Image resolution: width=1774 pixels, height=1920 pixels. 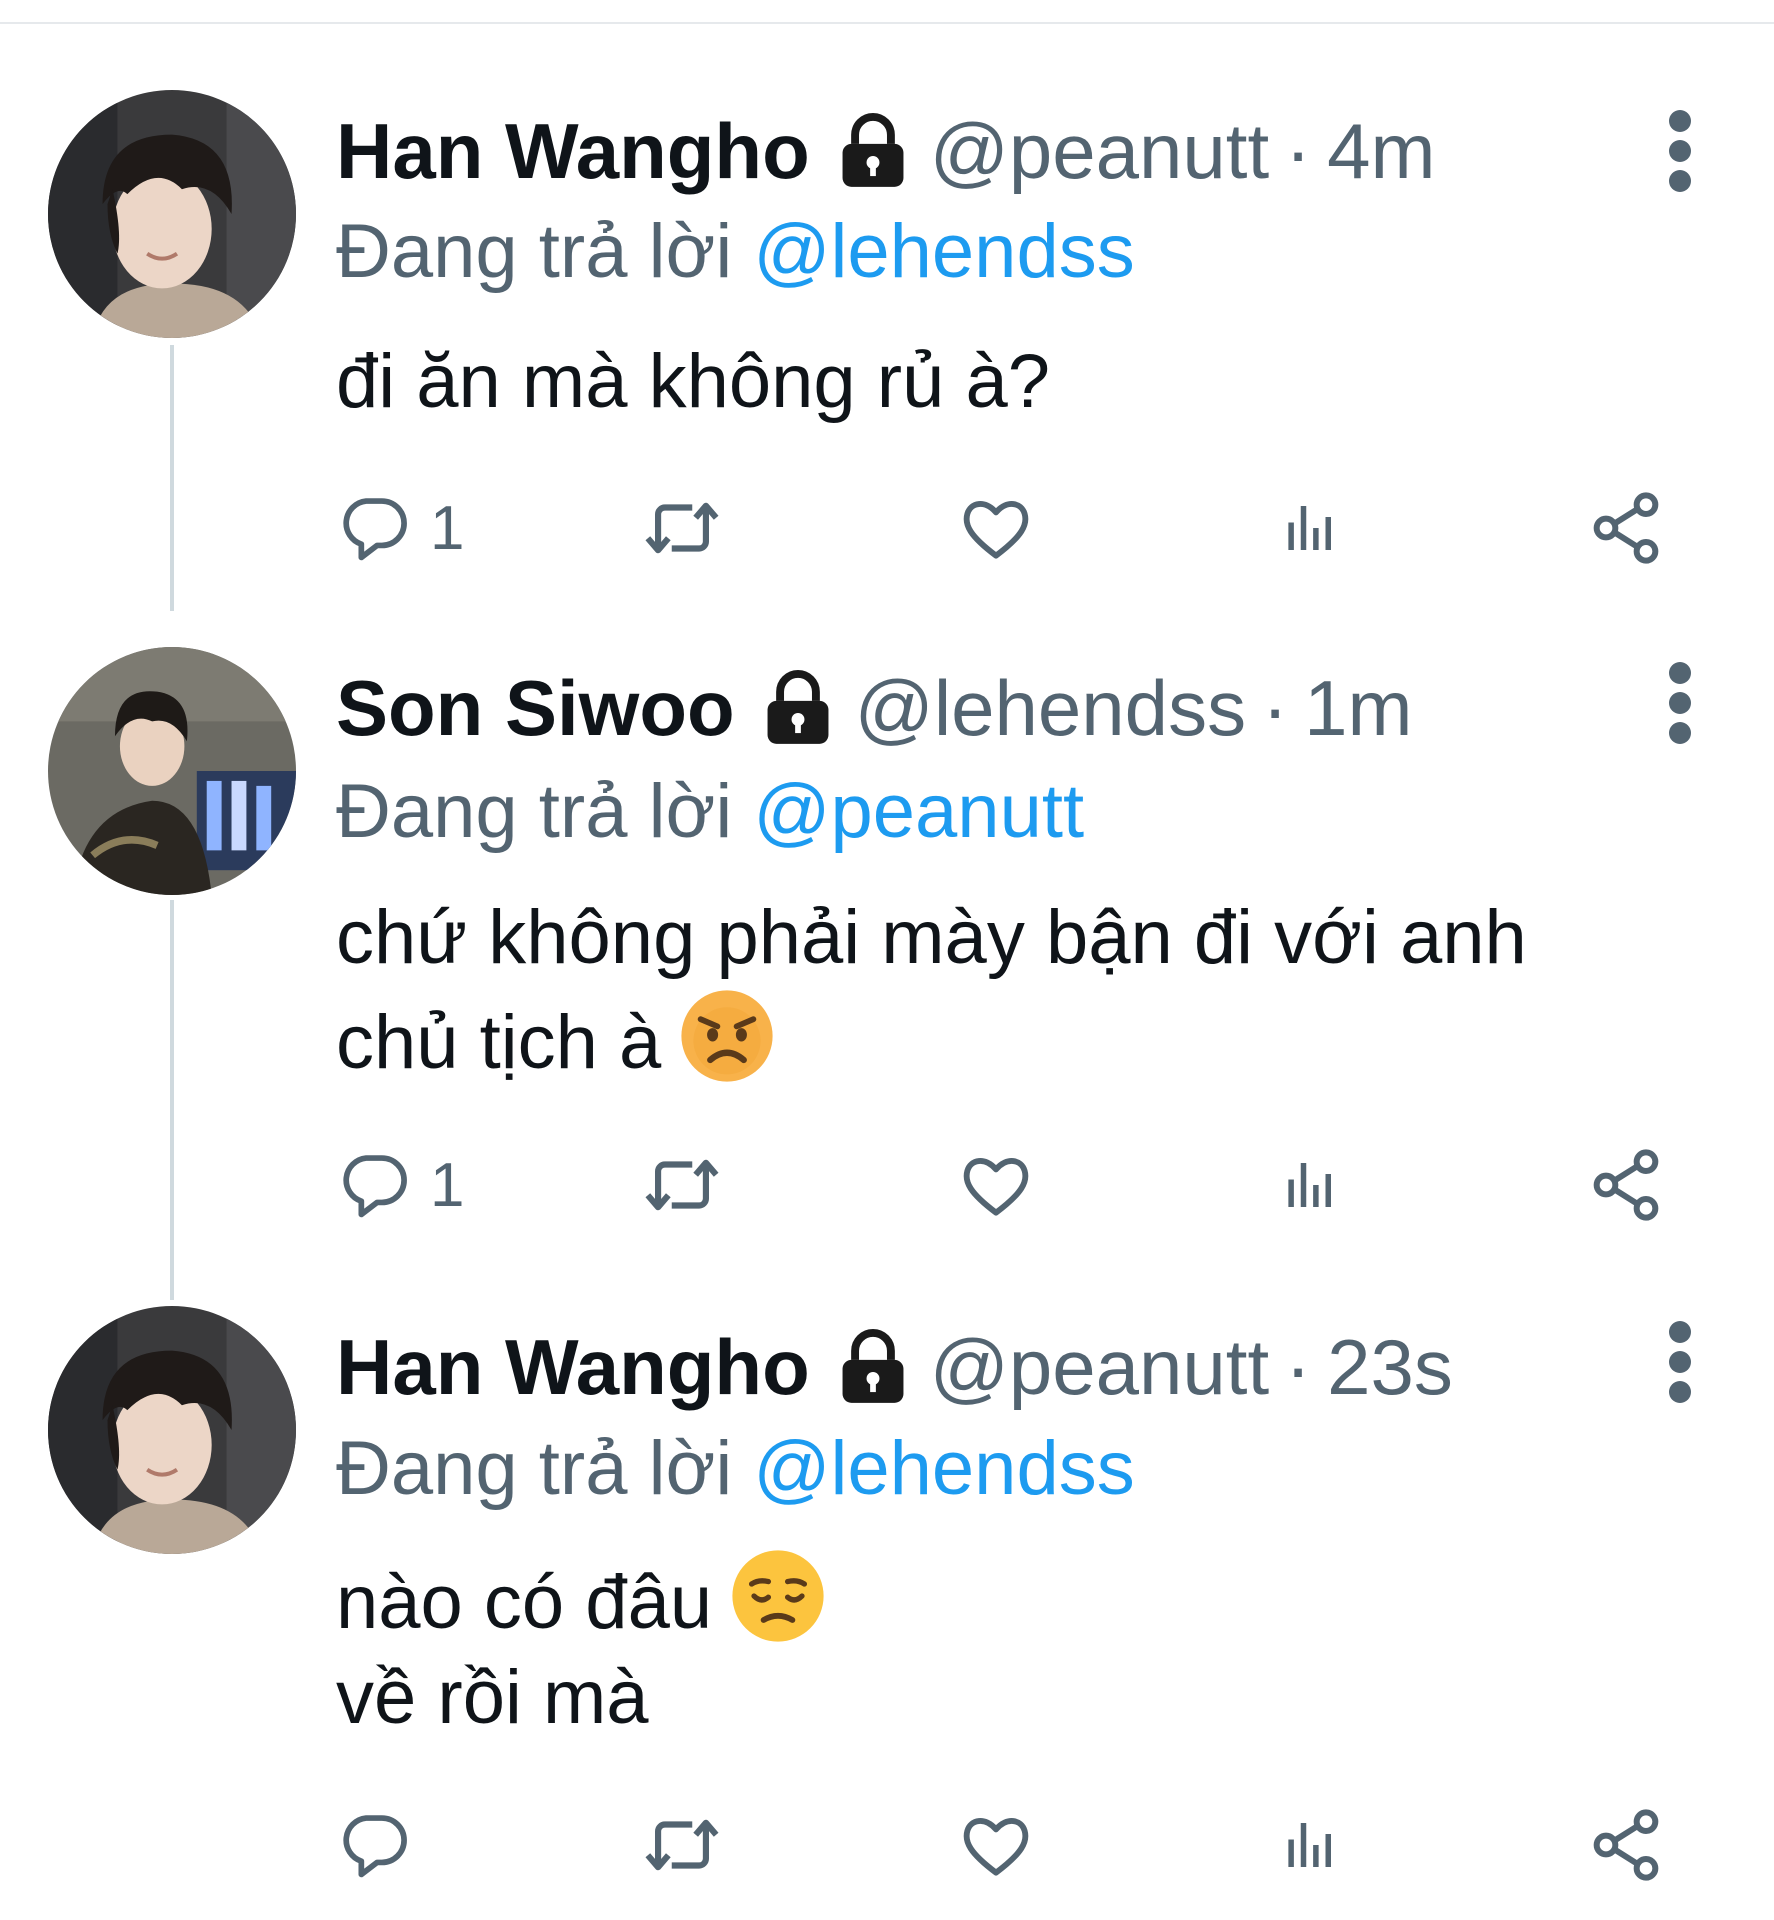 I want to click on tweet-header: Han Wangho @peanutt · 4m, so click(x=885, y=151).